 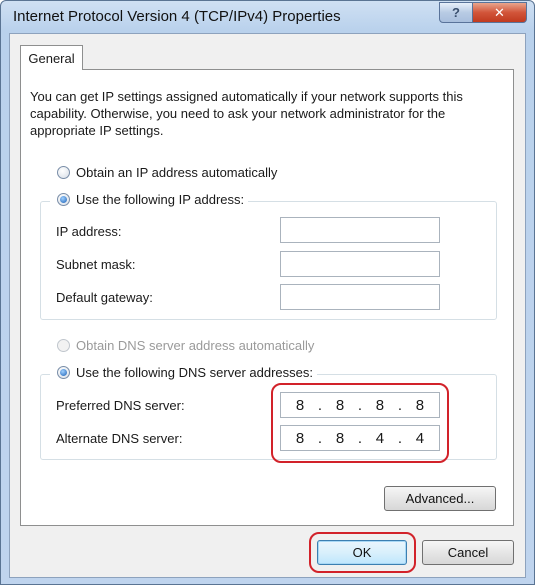 I want to click on subnet-mask-label: Subnet mask:, so click(x=96, y=264).